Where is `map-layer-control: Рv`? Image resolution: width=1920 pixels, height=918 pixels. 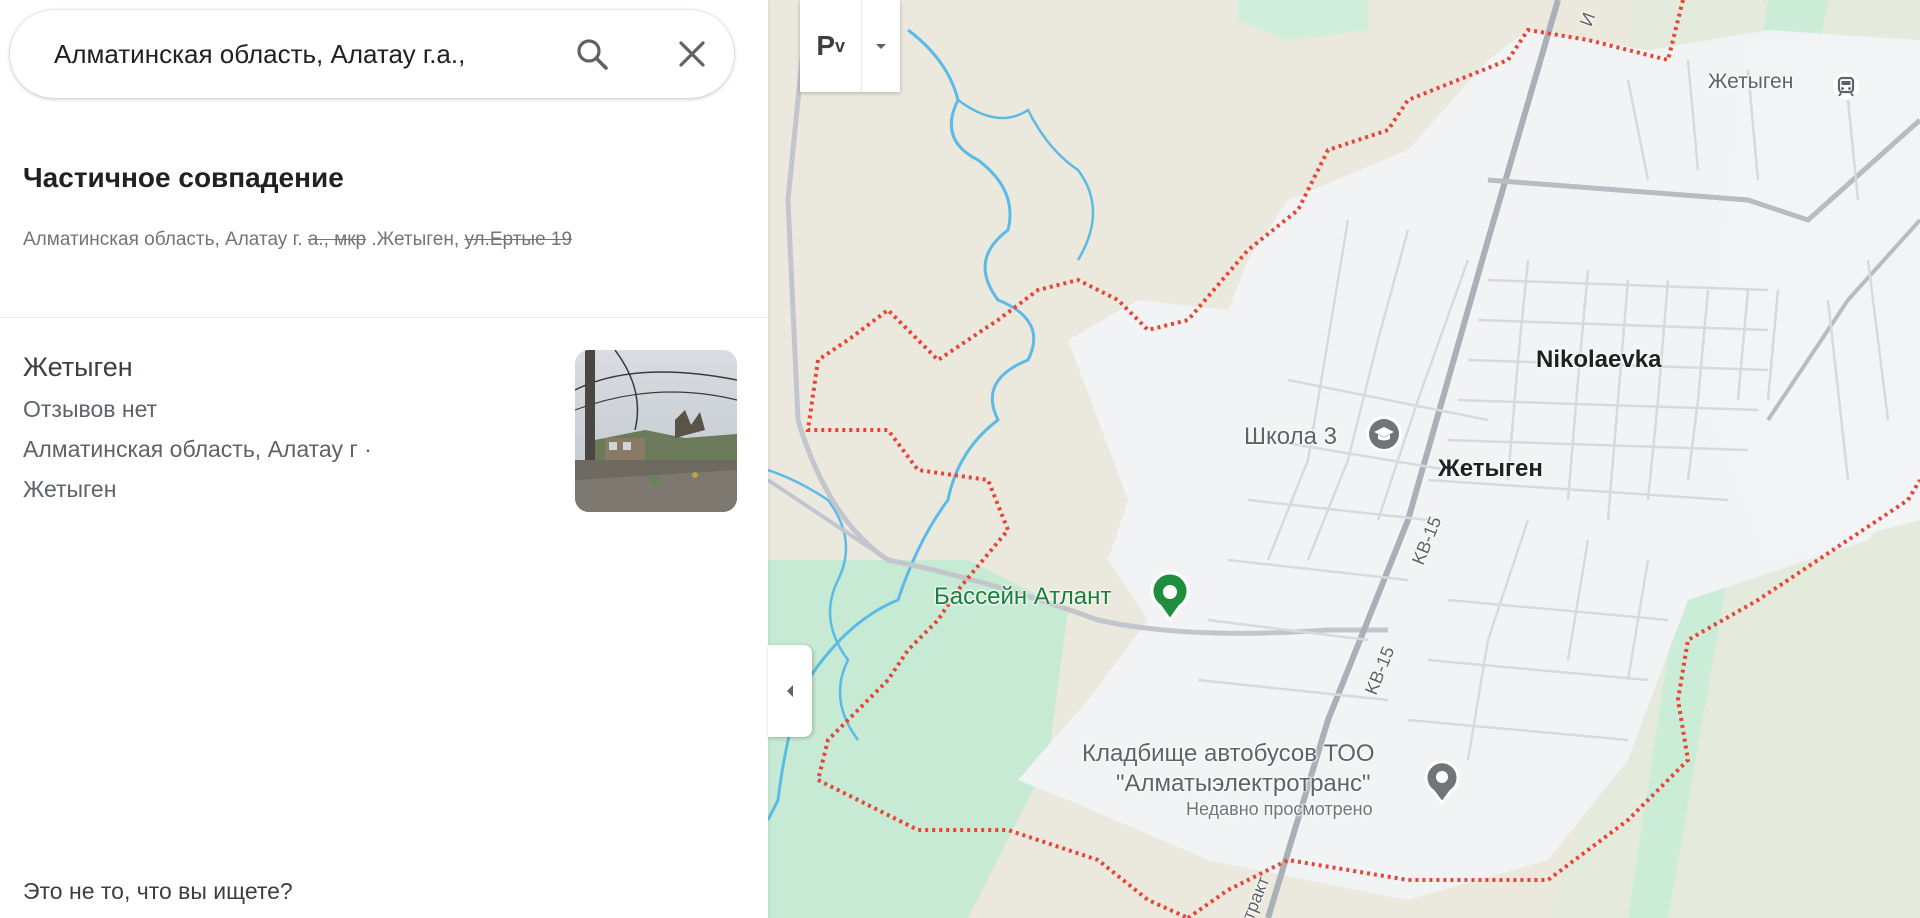 map-layer-control: Рv is located at coordinates (850, 46).